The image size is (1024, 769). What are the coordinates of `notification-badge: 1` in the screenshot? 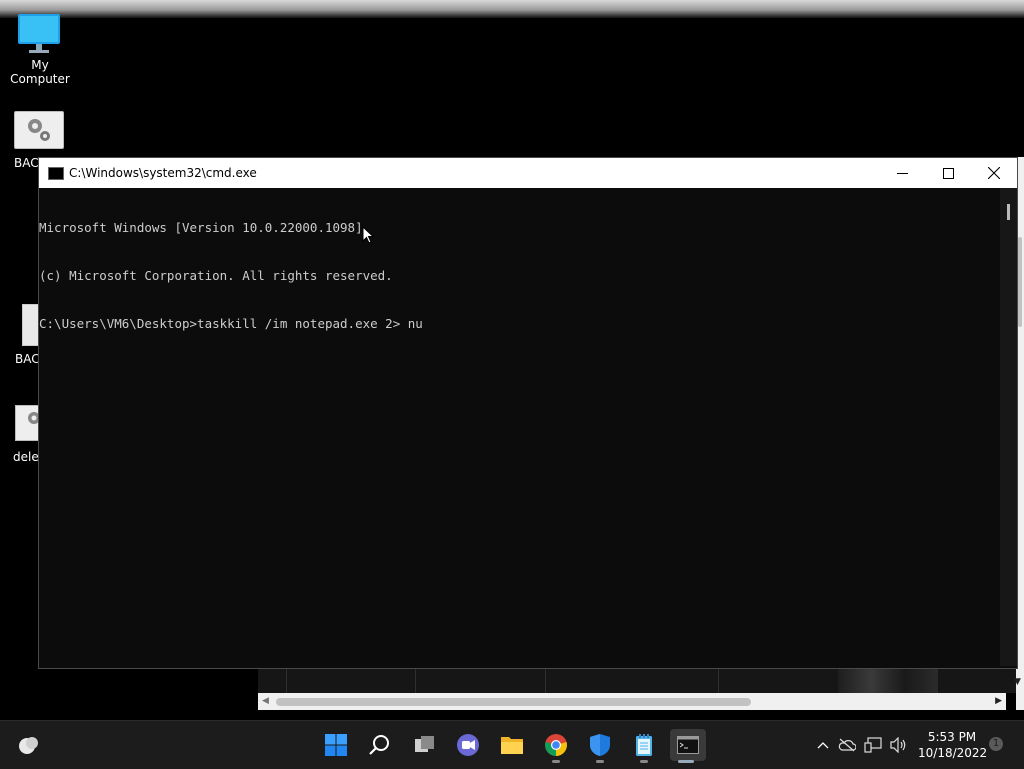 It's located at (996, 744).